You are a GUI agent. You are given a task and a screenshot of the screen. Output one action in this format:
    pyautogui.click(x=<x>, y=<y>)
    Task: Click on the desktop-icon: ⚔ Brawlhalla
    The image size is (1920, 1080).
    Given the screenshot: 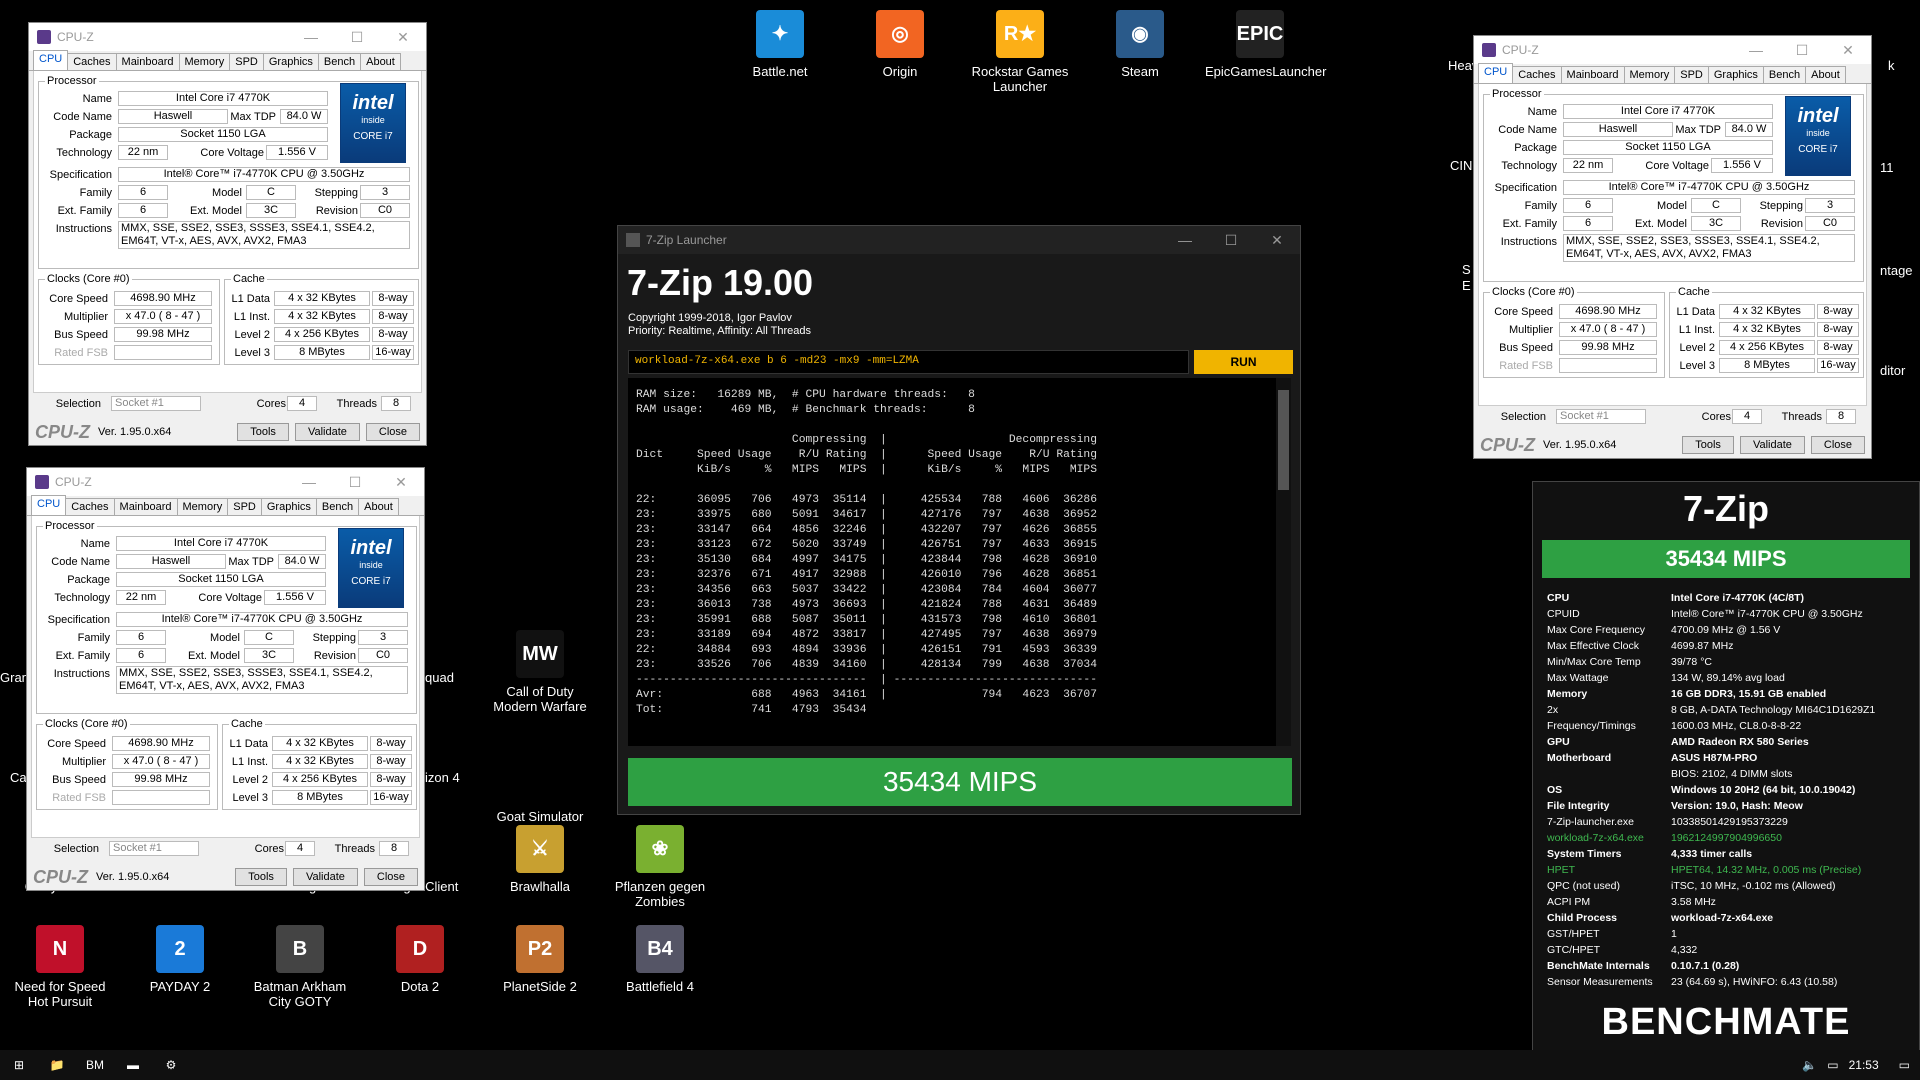 What is the action you would take?
    pyautogui.click(x=540, y=859)
    